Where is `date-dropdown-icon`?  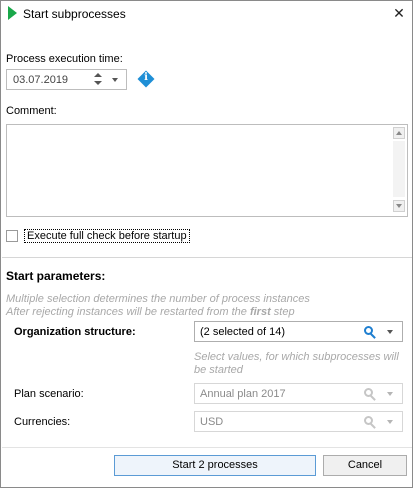
date-dropdown-icon is located at coordinates (115, 80).